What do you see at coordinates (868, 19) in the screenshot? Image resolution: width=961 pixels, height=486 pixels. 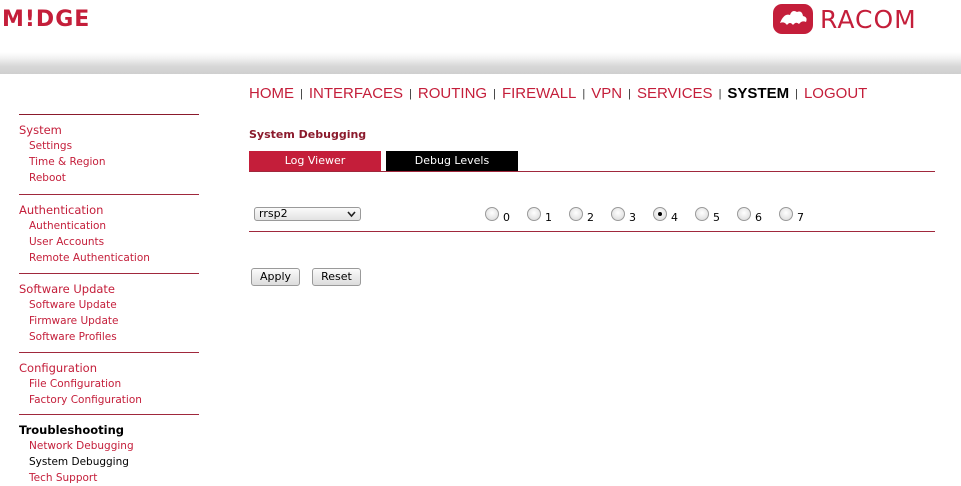 I see `racom-wordmark: RACOM` at bounding box center [868, 19].